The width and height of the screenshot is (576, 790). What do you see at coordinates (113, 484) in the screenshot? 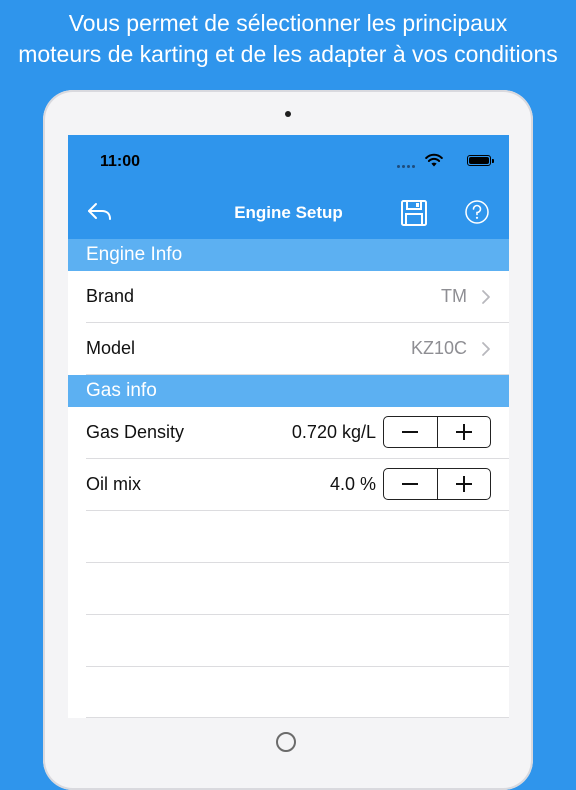
I see `oil-mix-label: Oil mix` at bounding box center [113, 484].